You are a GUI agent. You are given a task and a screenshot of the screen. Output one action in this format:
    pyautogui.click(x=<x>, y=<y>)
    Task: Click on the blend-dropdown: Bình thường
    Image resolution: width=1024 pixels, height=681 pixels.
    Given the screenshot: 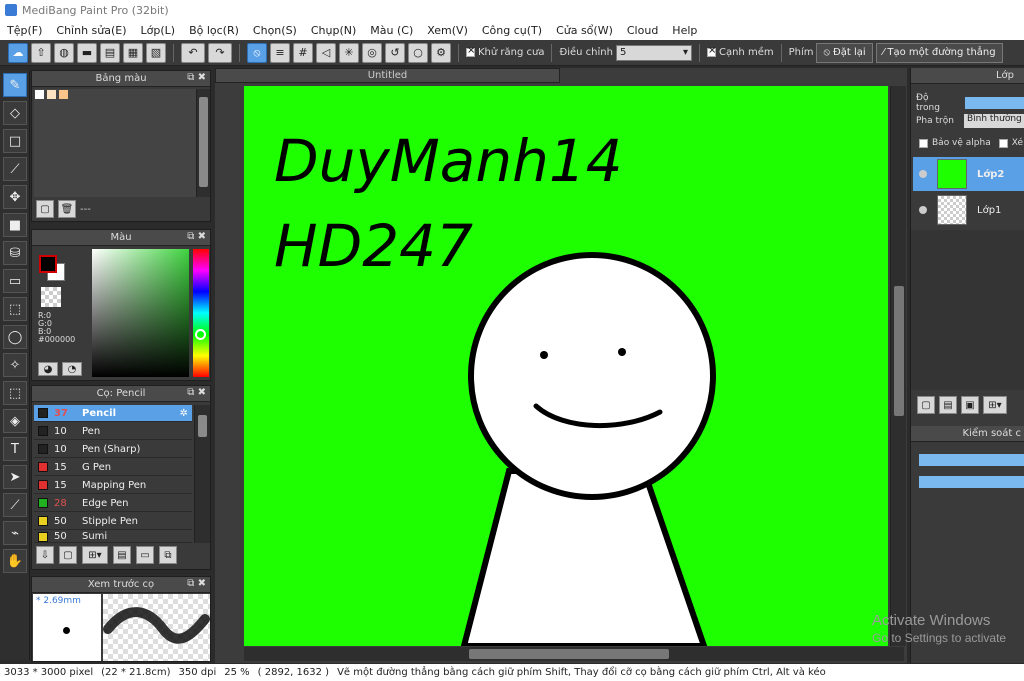 What is the action you would take?
    pyautogui.click(x=993, y=121)
    